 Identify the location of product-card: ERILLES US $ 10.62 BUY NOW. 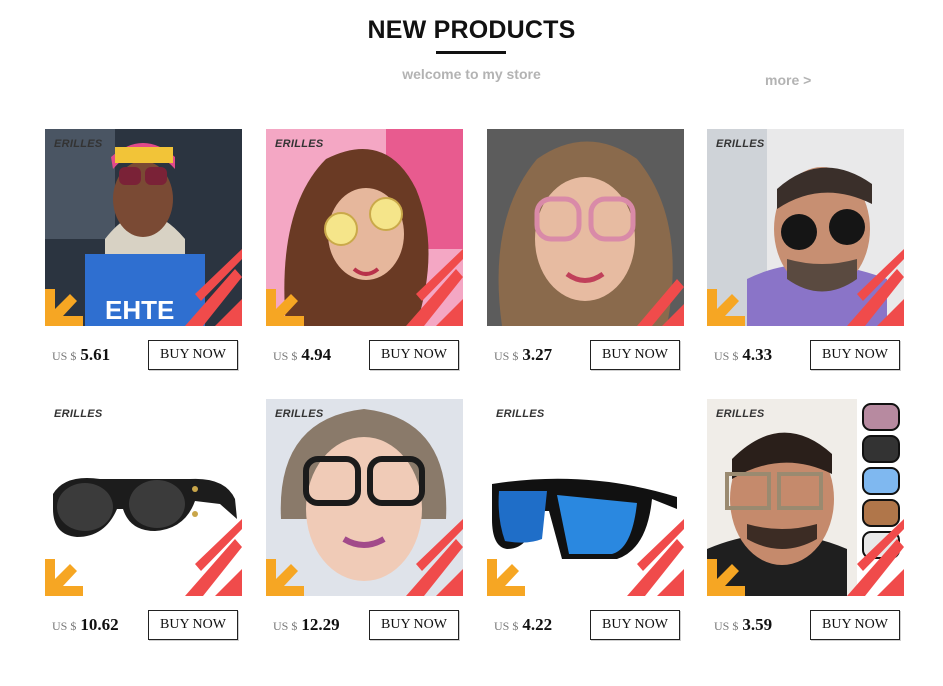
(143, 524).